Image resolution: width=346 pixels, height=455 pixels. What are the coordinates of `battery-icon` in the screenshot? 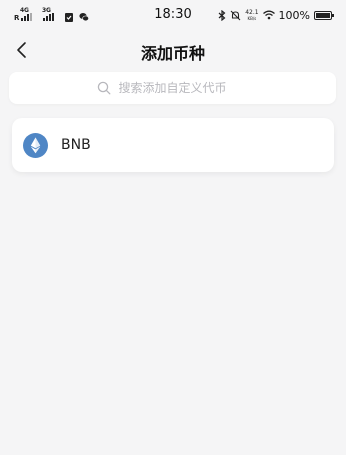 It's located at (324, 15).